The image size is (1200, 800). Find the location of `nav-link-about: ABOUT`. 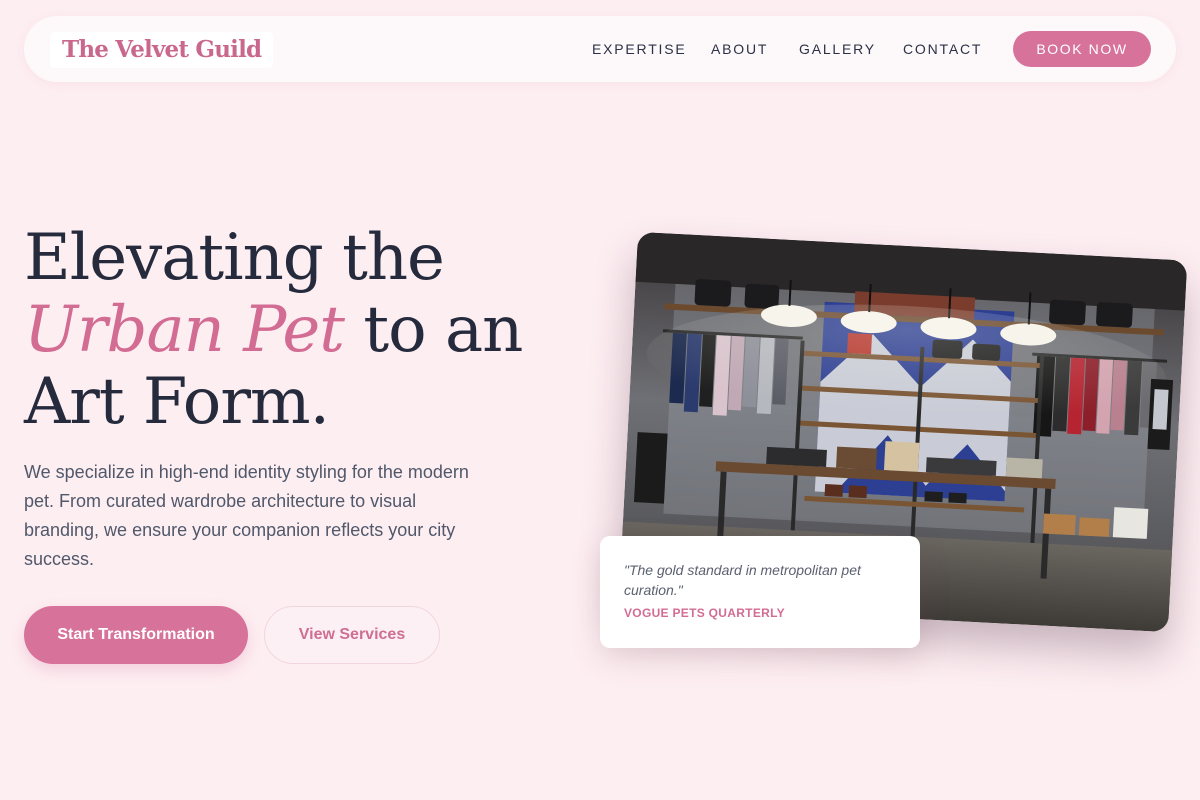

nav-link-about: ABOUT is located at coordinates (739, 49).